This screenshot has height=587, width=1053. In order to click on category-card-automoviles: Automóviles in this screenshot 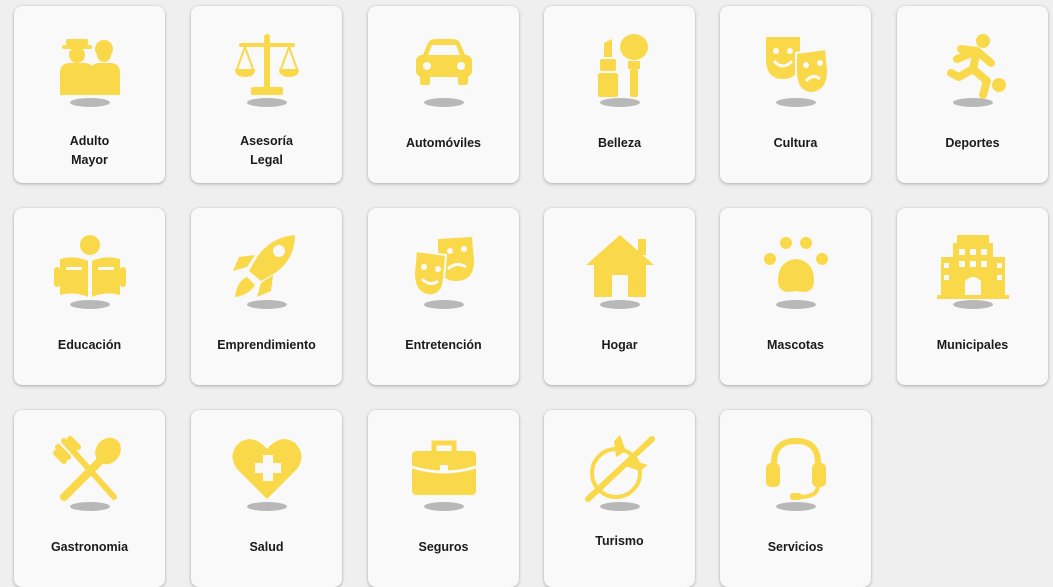, I will do `click(443, 94)`.